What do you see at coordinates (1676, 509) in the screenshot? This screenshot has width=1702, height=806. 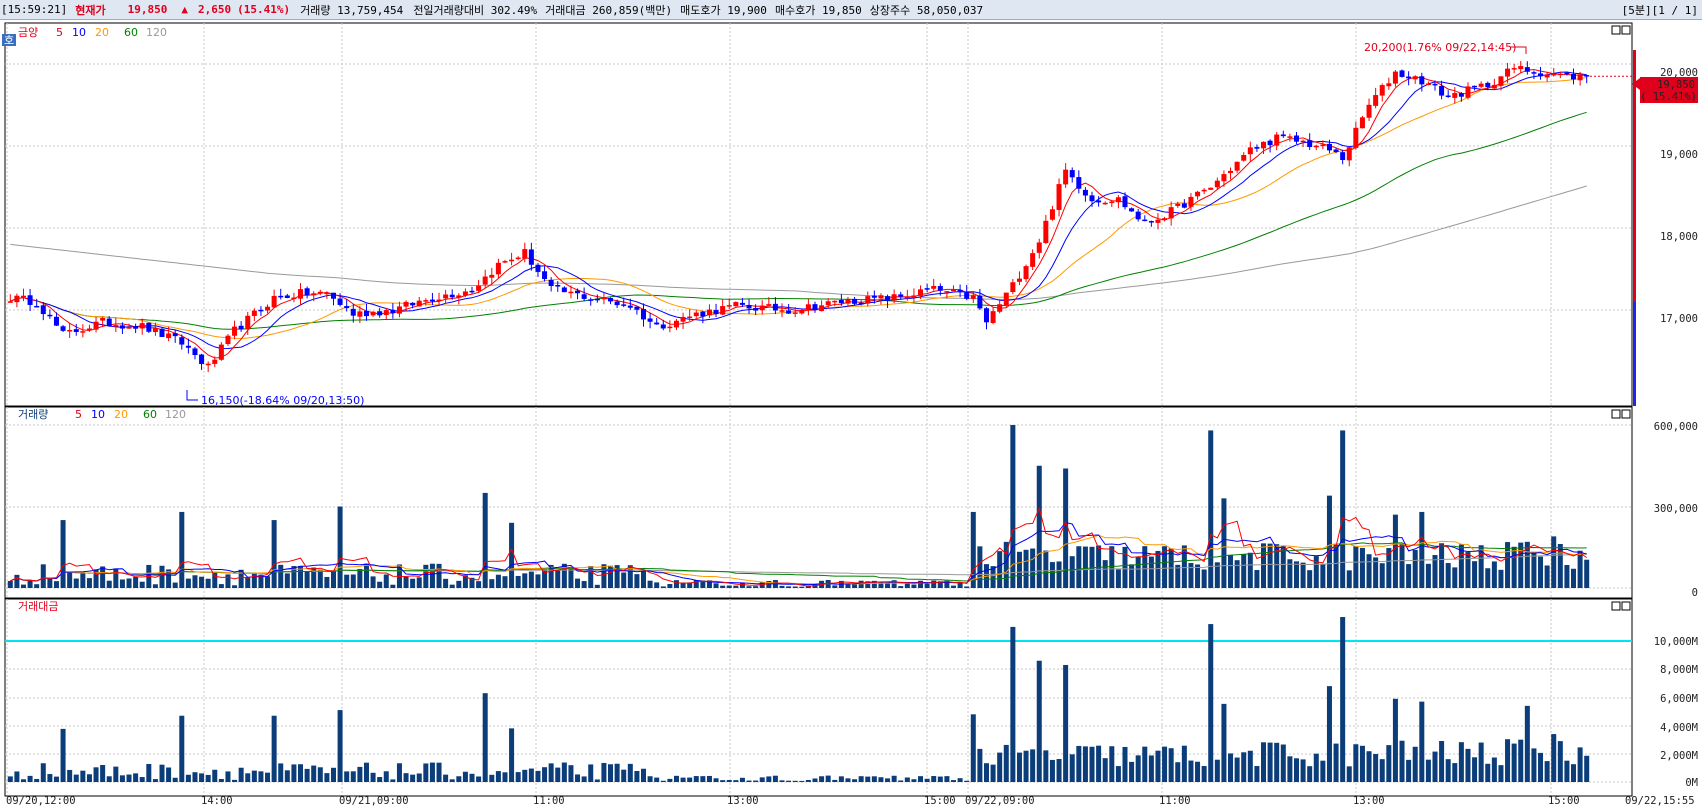 I see `y-tick: 300,000` at bounding box center [1676, 509].